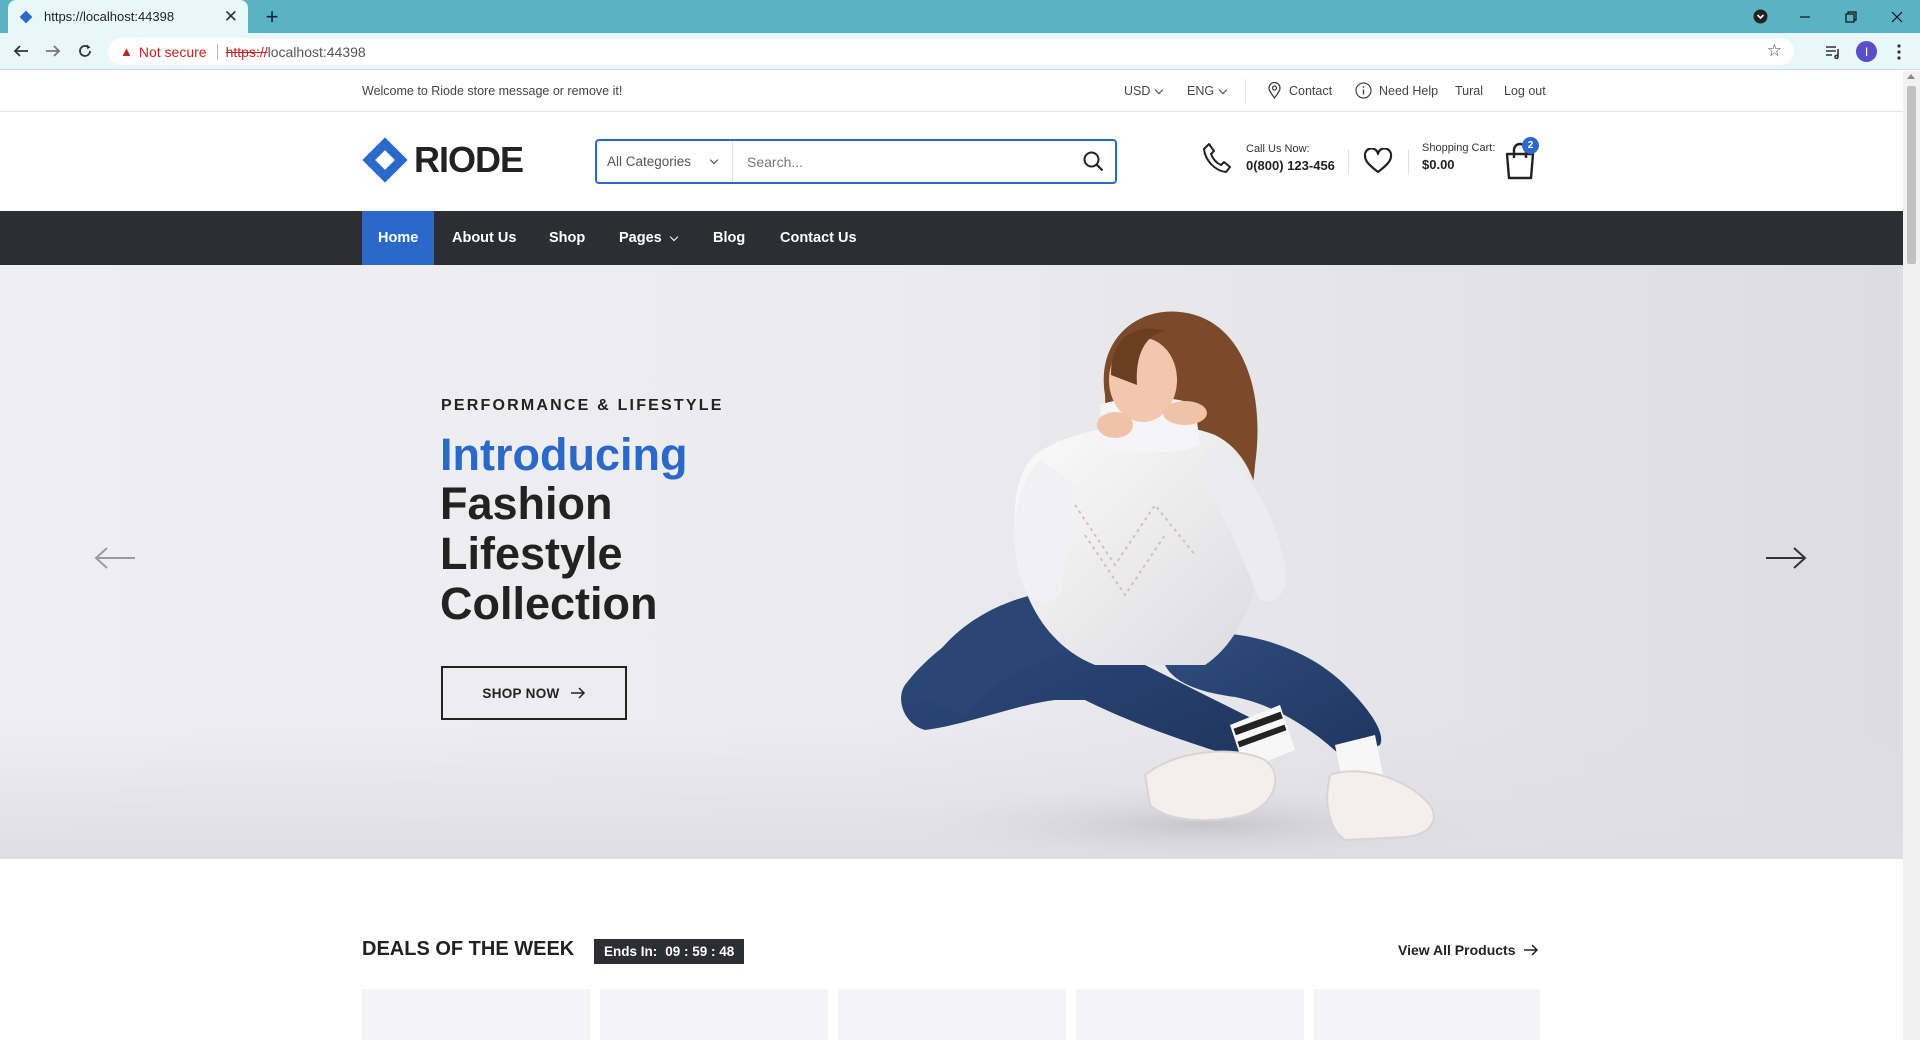 The height and width of the screenshot is (1040, 1920). I want to click on omnibox: ▲ Not secure https:// localhost:44398 ☆, so click(951, 51).